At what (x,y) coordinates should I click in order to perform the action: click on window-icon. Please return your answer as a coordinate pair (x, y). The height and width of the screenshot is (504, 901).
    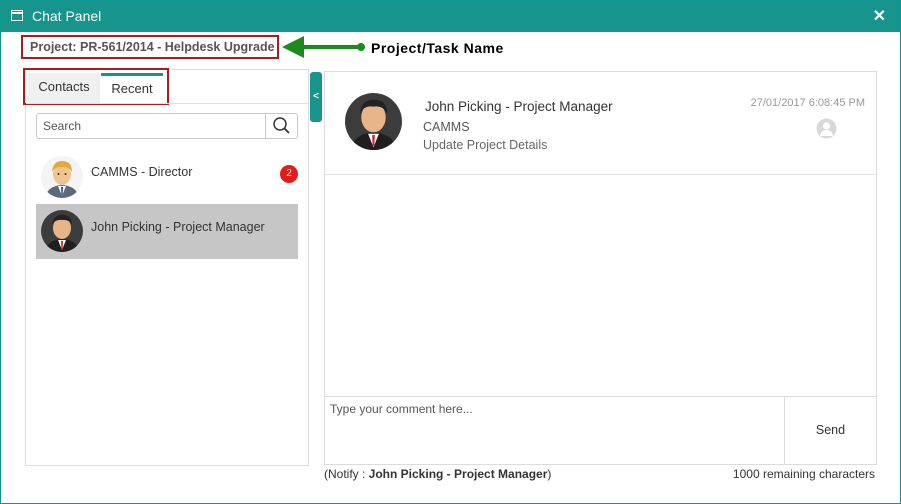
    Looking at the image, I should click on (17, 15).